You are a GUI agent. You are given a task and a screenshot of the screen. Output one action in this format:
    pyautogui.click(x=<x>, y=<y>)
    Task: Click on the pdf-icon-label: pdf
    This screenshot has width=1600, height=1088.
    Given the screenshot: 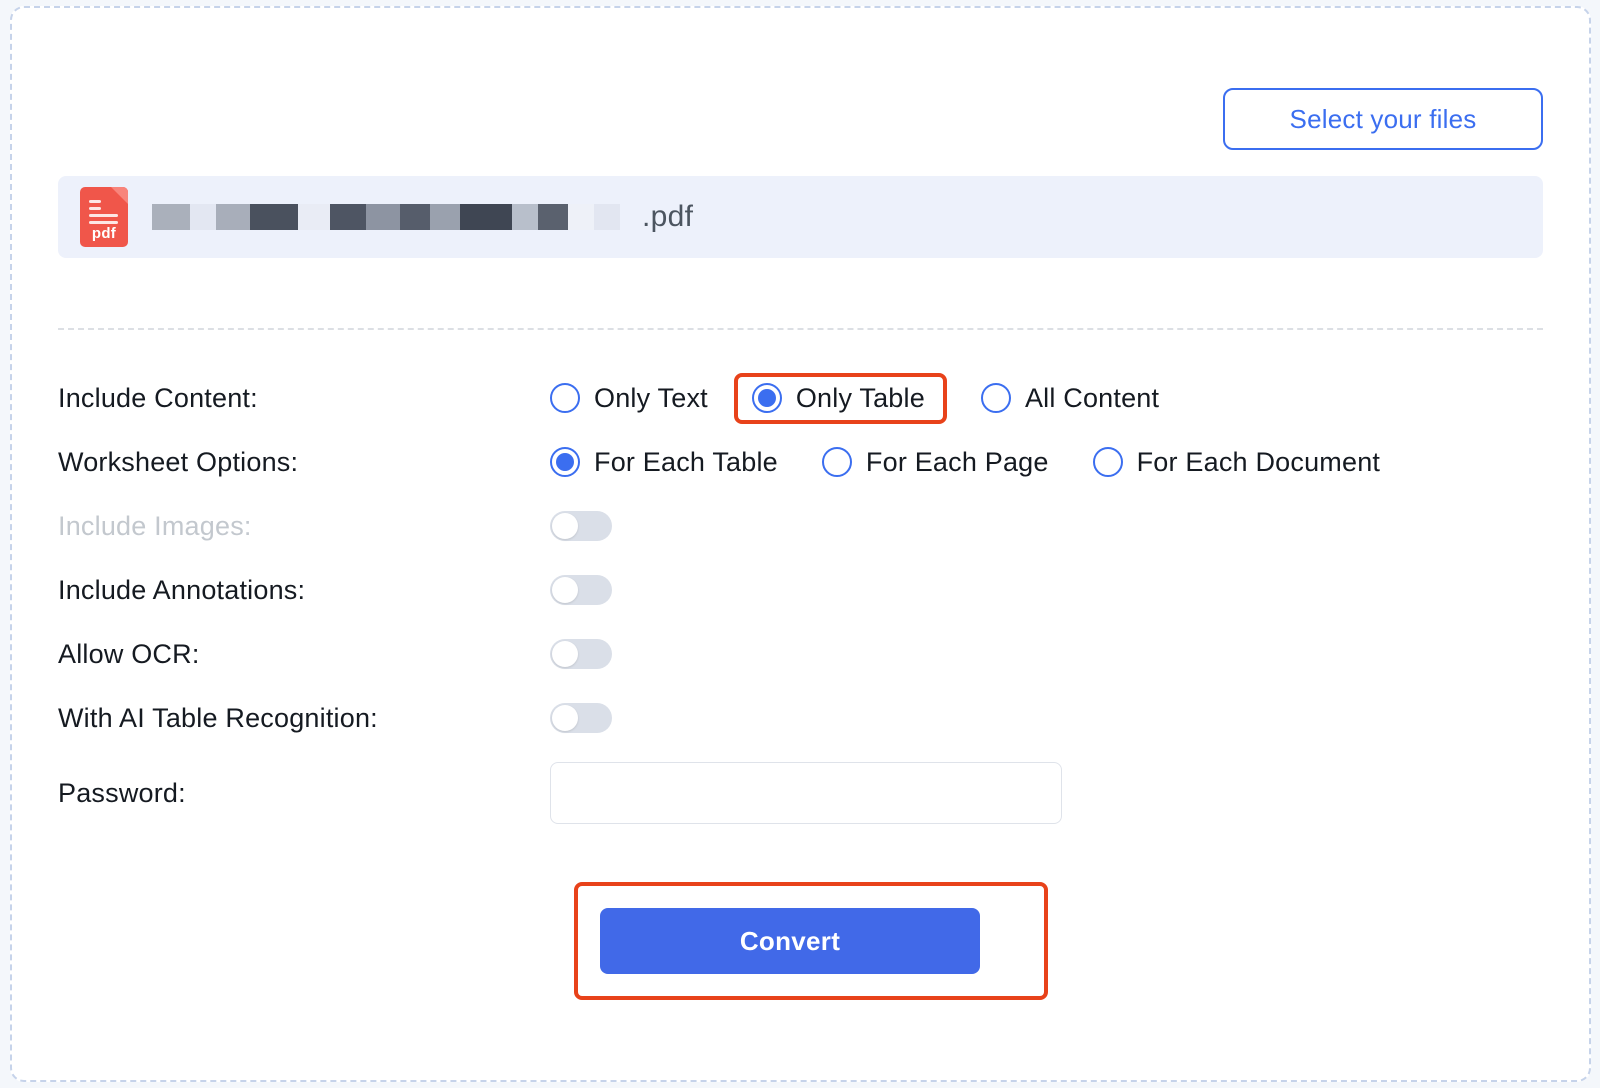 What is the action you would take?
    pyautogui.click(x=104, y=233)
    